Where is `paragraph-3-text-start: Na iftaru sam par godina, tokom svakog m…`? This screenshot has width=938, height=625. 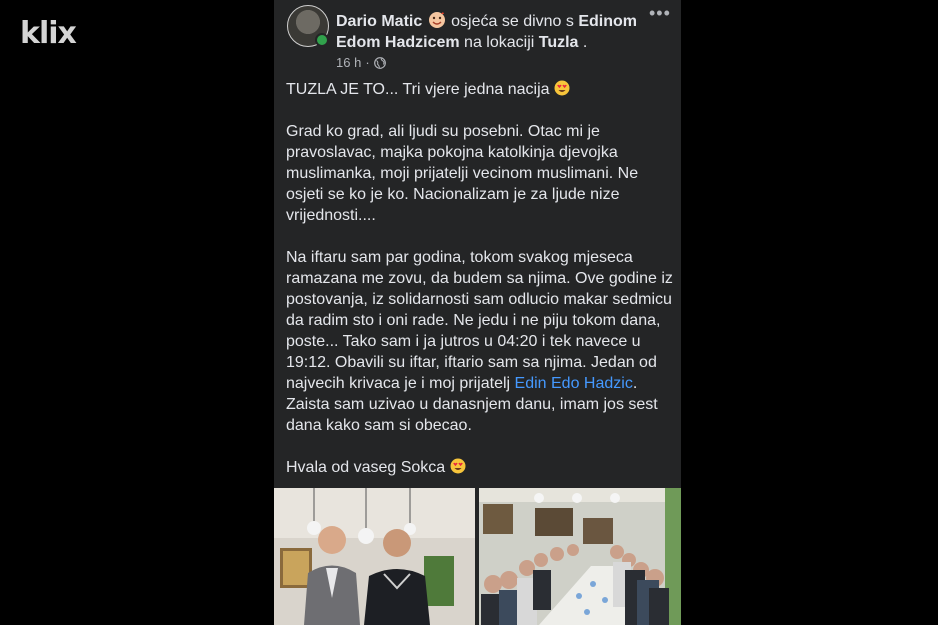 paragraph-3-text-start: Na iftaru sam par godina, tokom svakog m… is located at coordinates (479, 320).